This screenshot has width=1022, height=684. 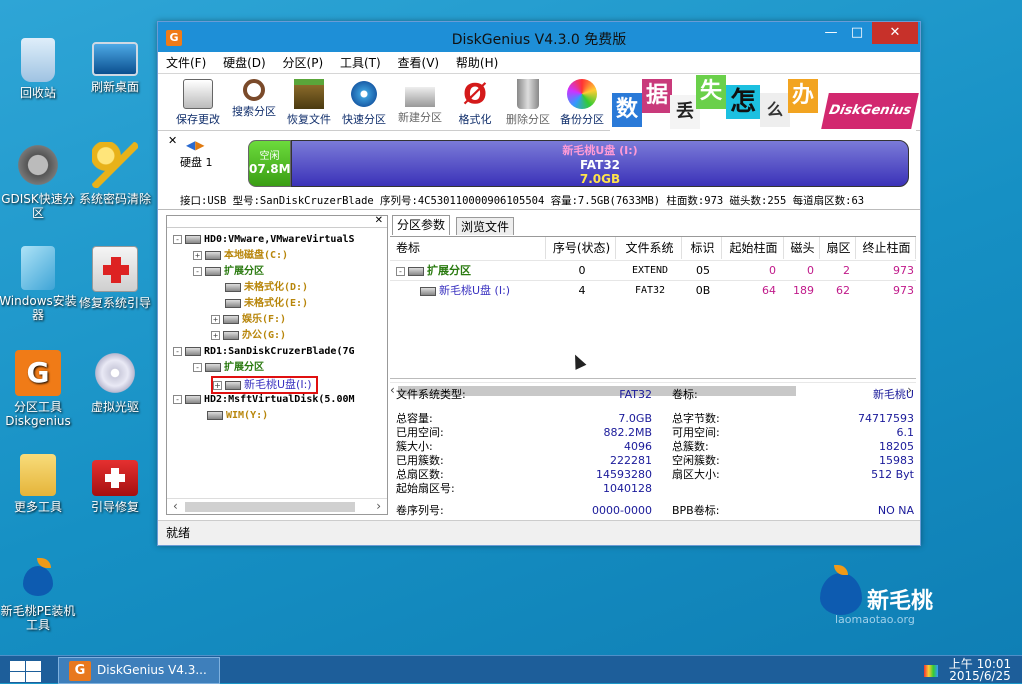 I want to click on toolbar: 保存更改 搜索分区 恢复文件 快速分区 新建分区 Ø 格式化 删除分区 备份分区, so click(x=539, y=103).